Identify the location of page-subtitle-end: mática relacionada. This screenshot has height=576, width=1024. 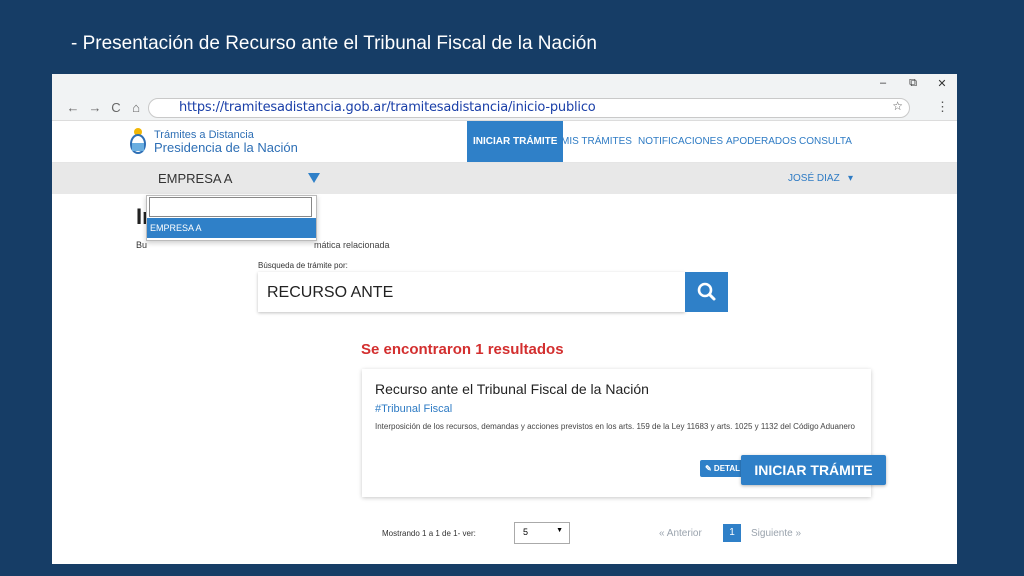
(352, 245).